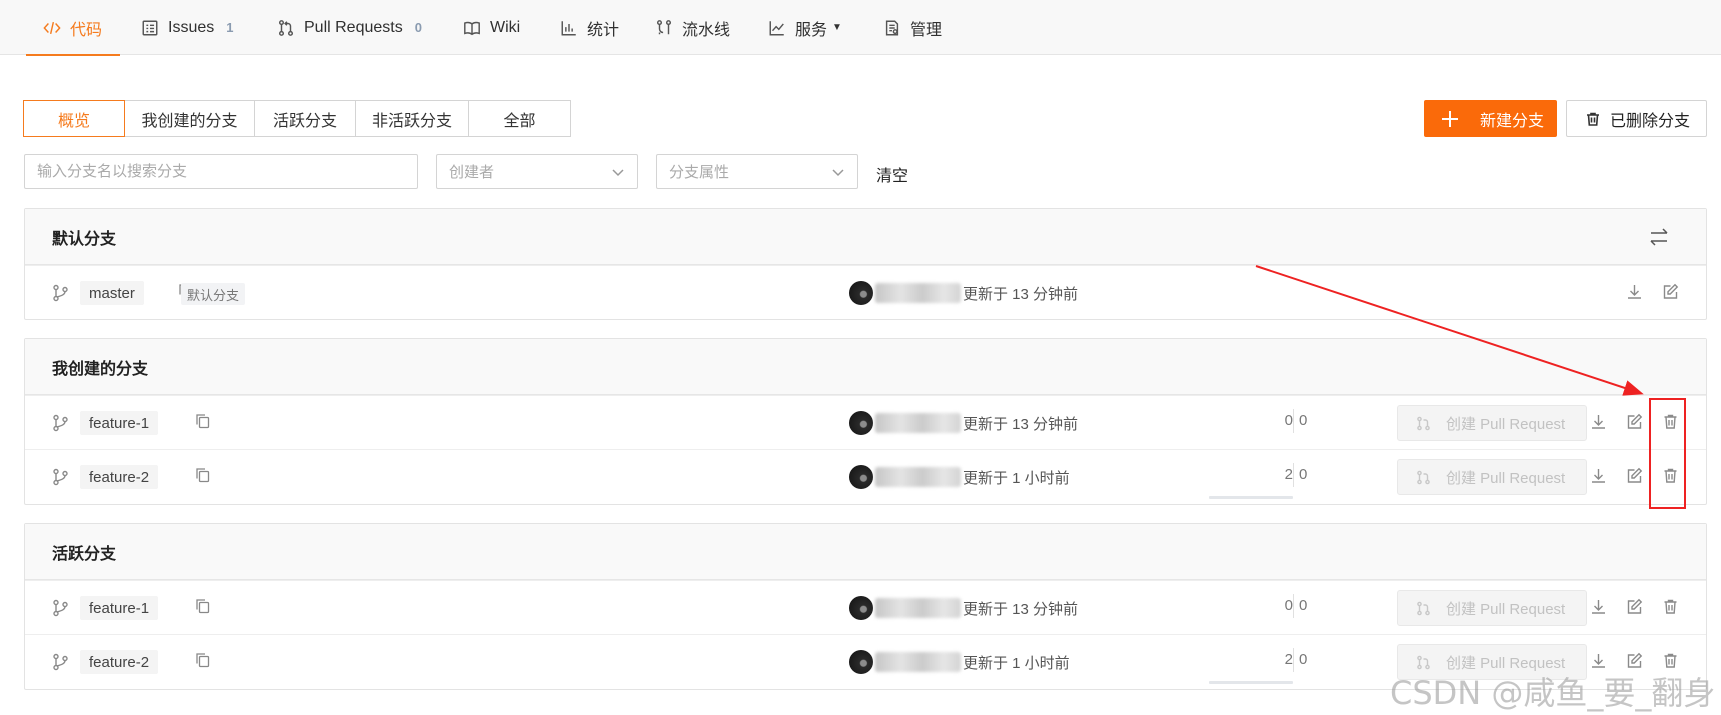 This screenshot has width=1721, height=715. Describe the element at coordinates (1021, 609) in the screenshot. I see `updated-time: 更新于 13 分钟前` at that location.